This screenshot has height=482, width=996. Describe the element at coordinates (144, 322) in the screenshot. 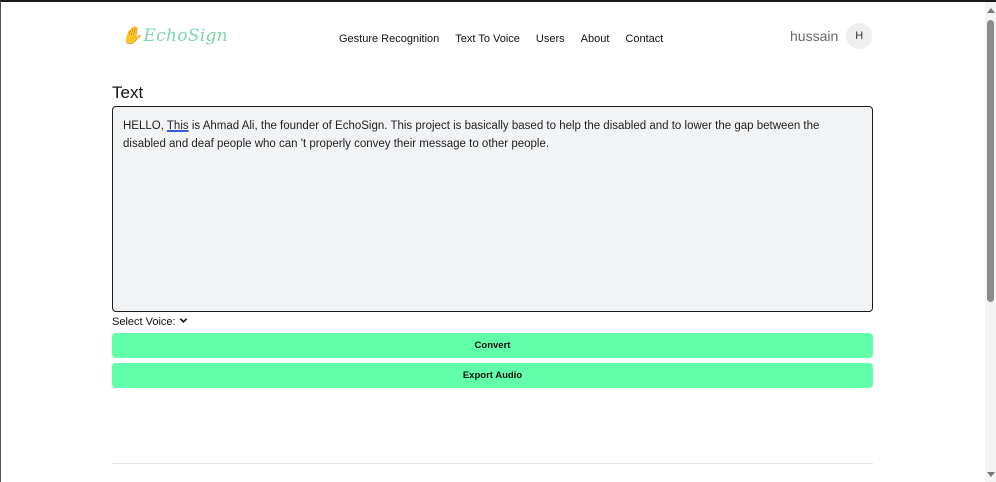

I see `voice-select-label: Select Voice:` at that location.